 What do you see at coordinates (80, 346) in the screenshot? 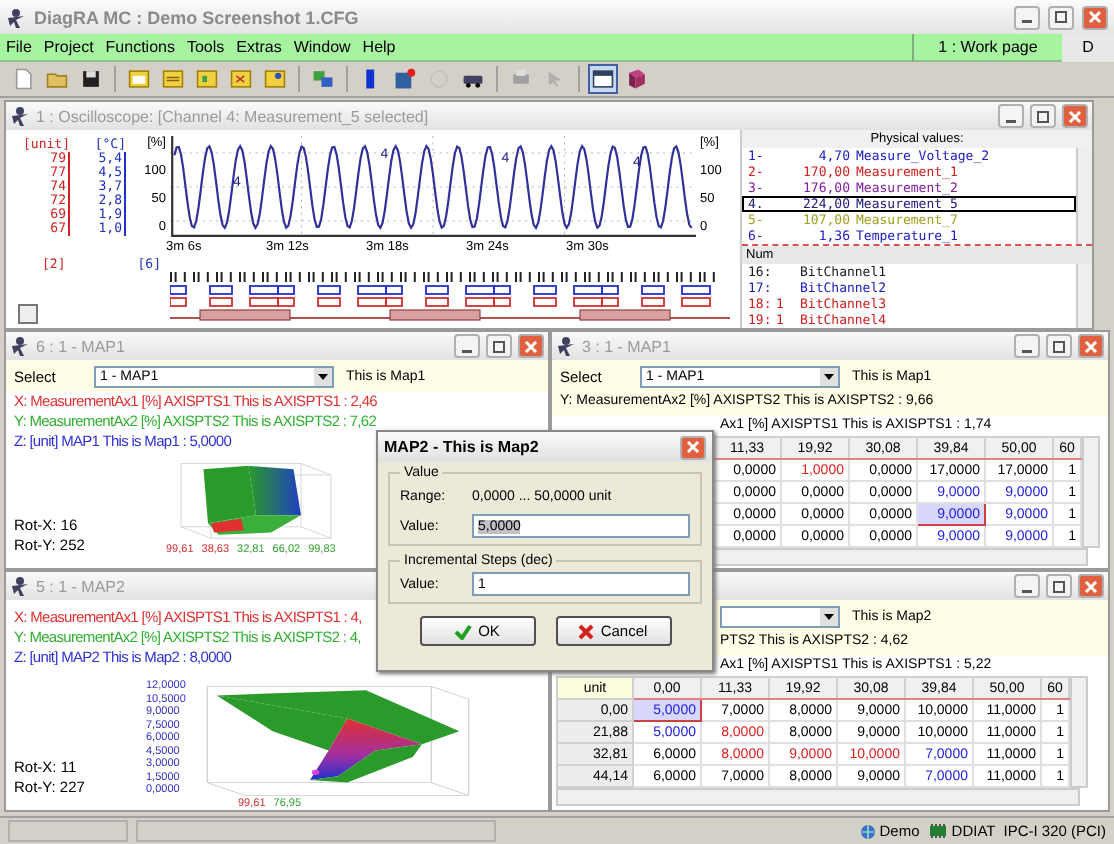
I see `window-title: 6 : 1 - MAP1` at bounding box center [80, 346].